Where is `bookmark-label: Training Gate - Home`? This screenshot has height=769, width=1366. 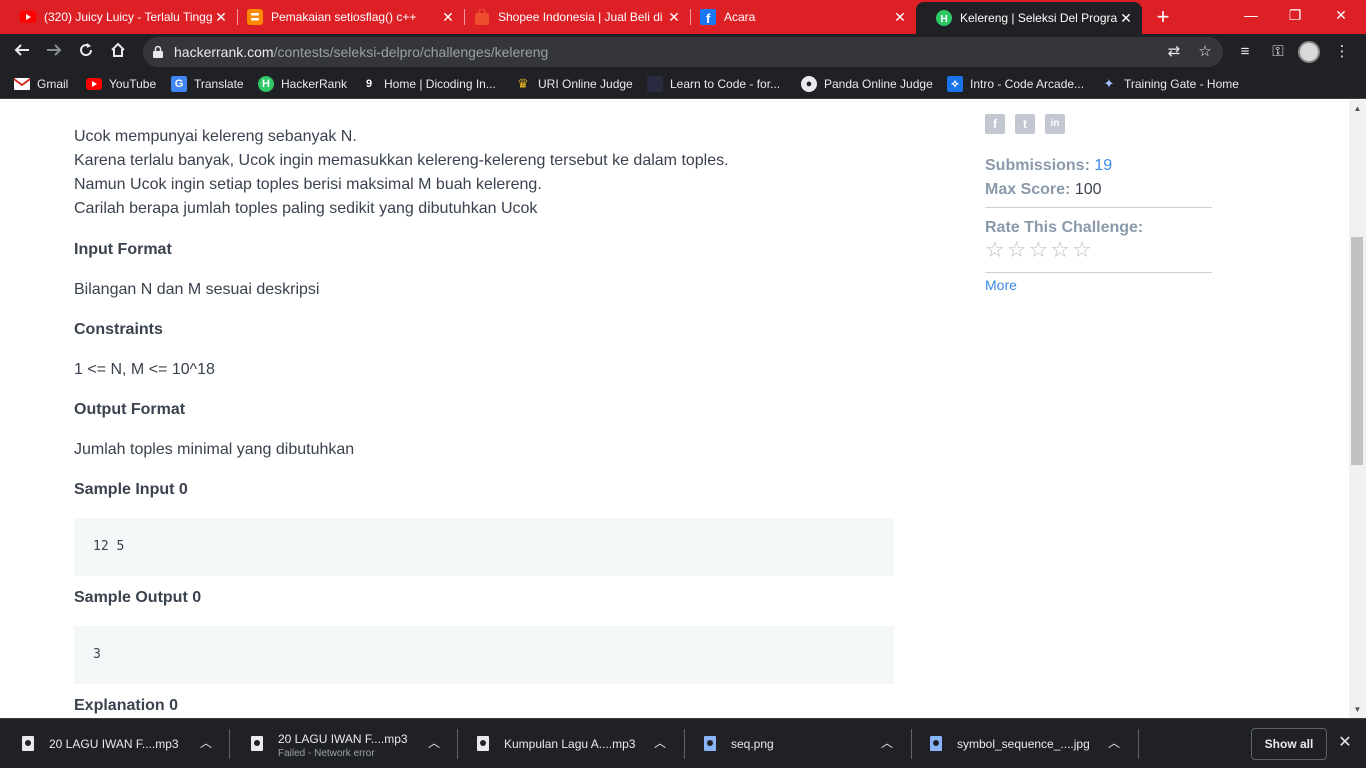
bookmark-label: Training Gate - Home is located at coordinates (1181, 84).